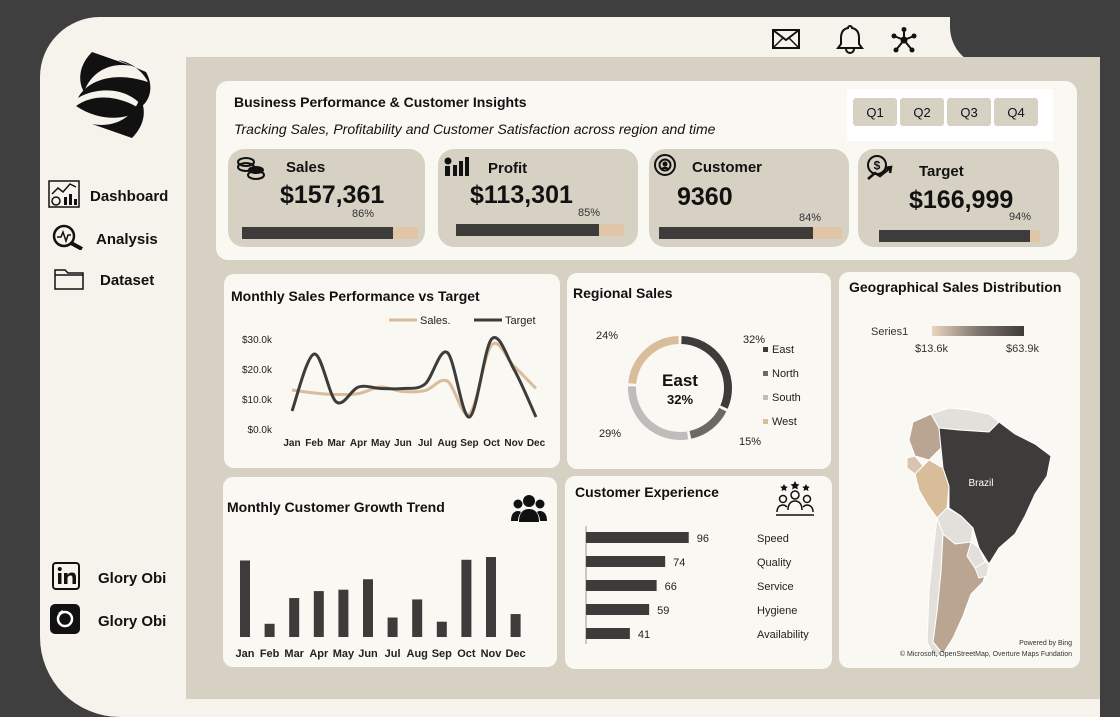 The height and width of the screenshot is (717, 1120). I want to click on nav-label: Dashboard, so click(129, 196).